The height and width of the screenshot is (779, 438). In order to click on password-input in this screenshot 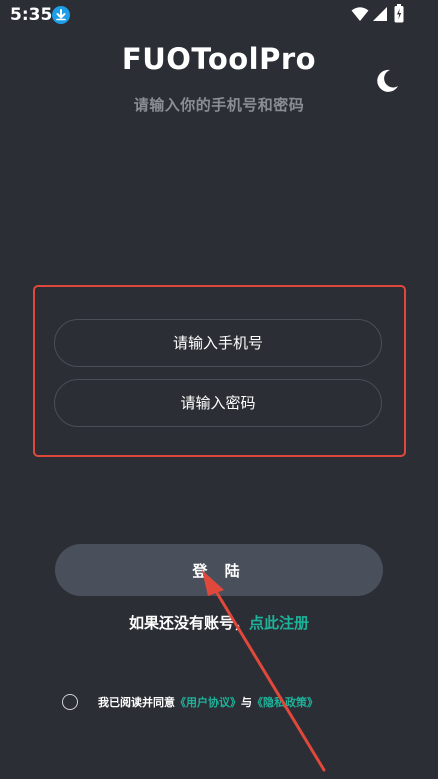, I will do `click(218, 403)`.